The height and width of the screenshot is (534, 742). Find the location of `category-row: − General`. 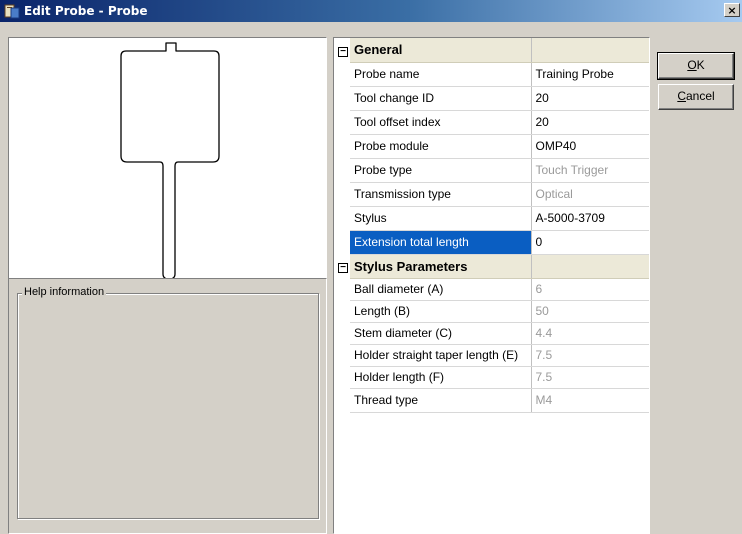

category-row: − General is located at coordinates (491, 50).